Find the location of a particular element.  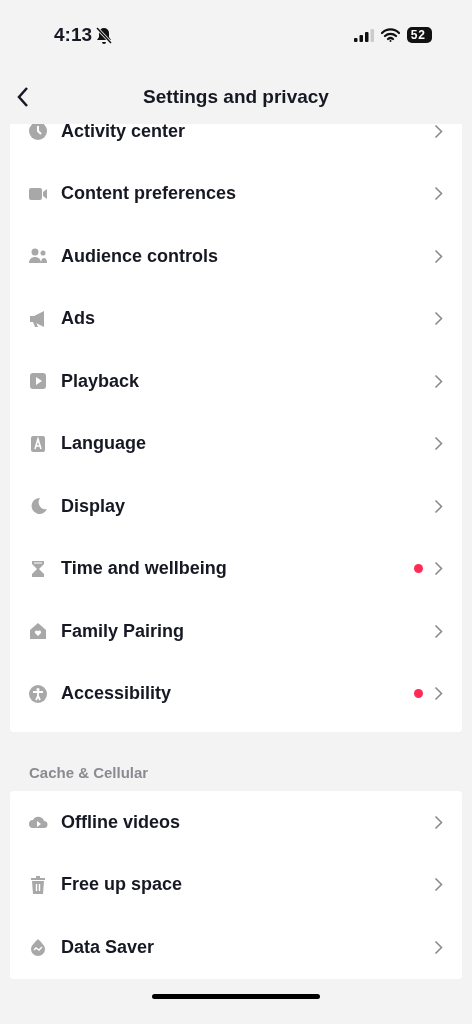

settings-row: Time and wellbeing is located at coordinates (236, 568).